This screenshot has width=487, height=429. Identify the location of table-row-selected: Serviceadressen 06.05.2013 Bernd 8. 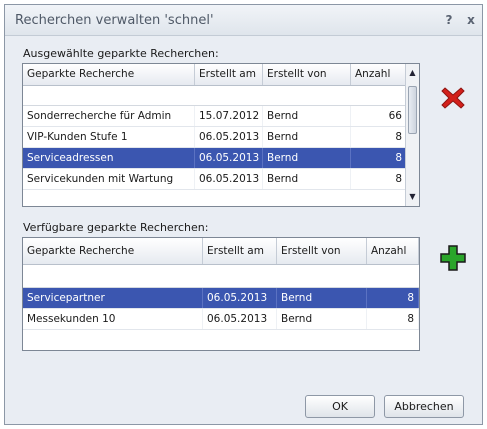
(215, 158).